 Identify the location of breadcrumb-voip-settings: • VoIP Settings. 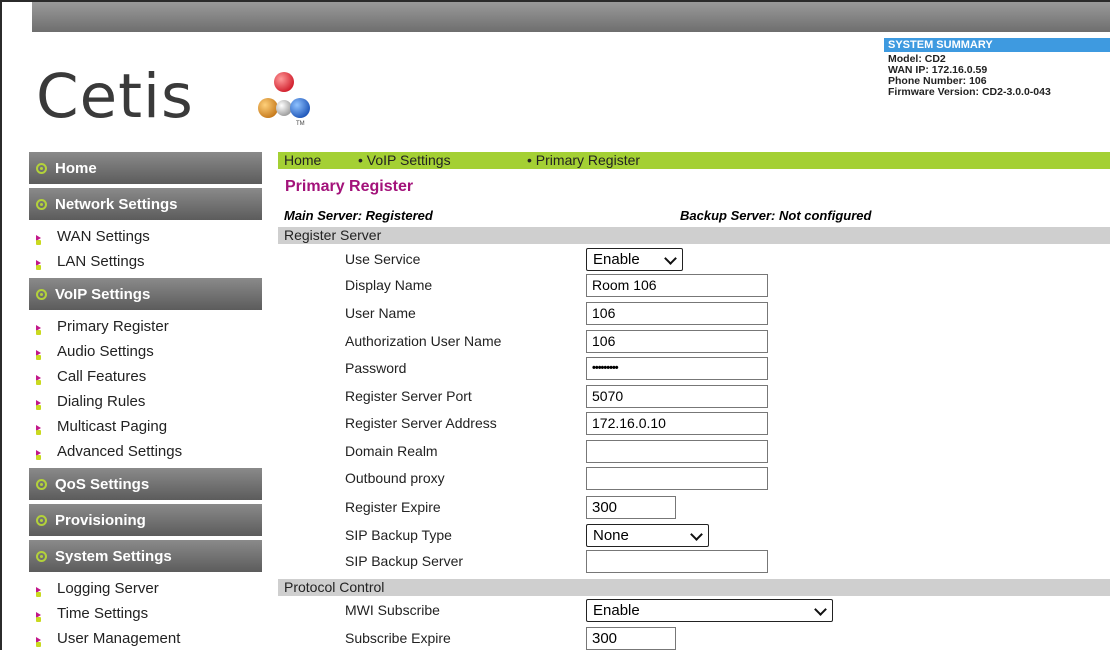
(404, 160).